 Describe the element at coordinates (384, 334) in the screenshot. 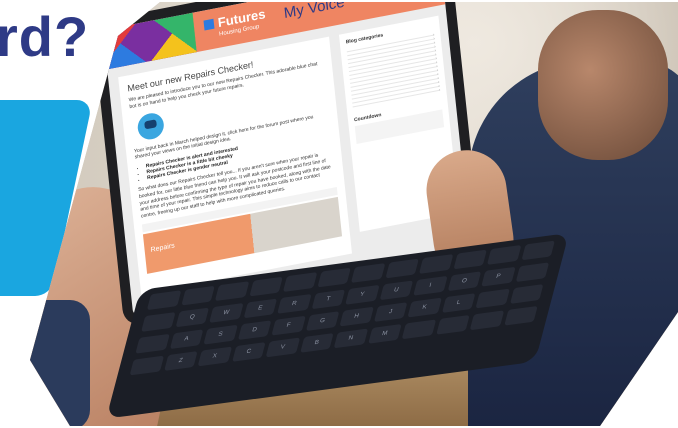

I see `keyboard-key: M` at that location.